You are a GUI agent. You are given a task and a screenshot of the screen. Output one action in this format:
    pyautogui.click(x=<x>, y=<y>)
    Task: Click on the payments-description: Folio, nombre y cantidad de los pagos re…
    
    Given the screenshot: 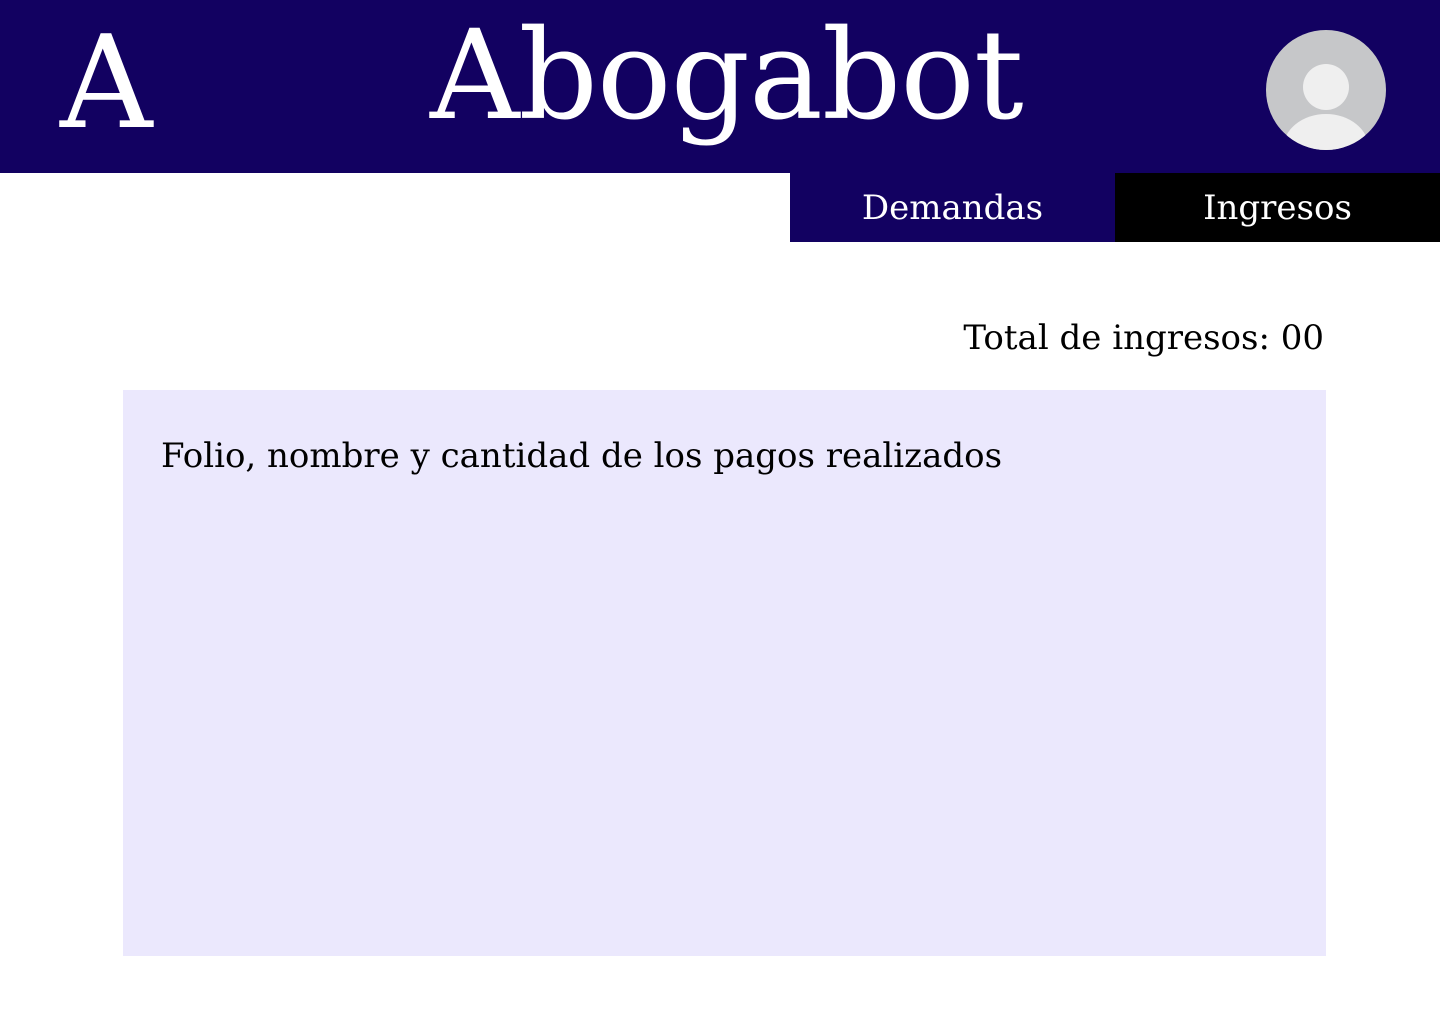 What is the action you would take?
    pyautogui.click(x=582, y=456)
    